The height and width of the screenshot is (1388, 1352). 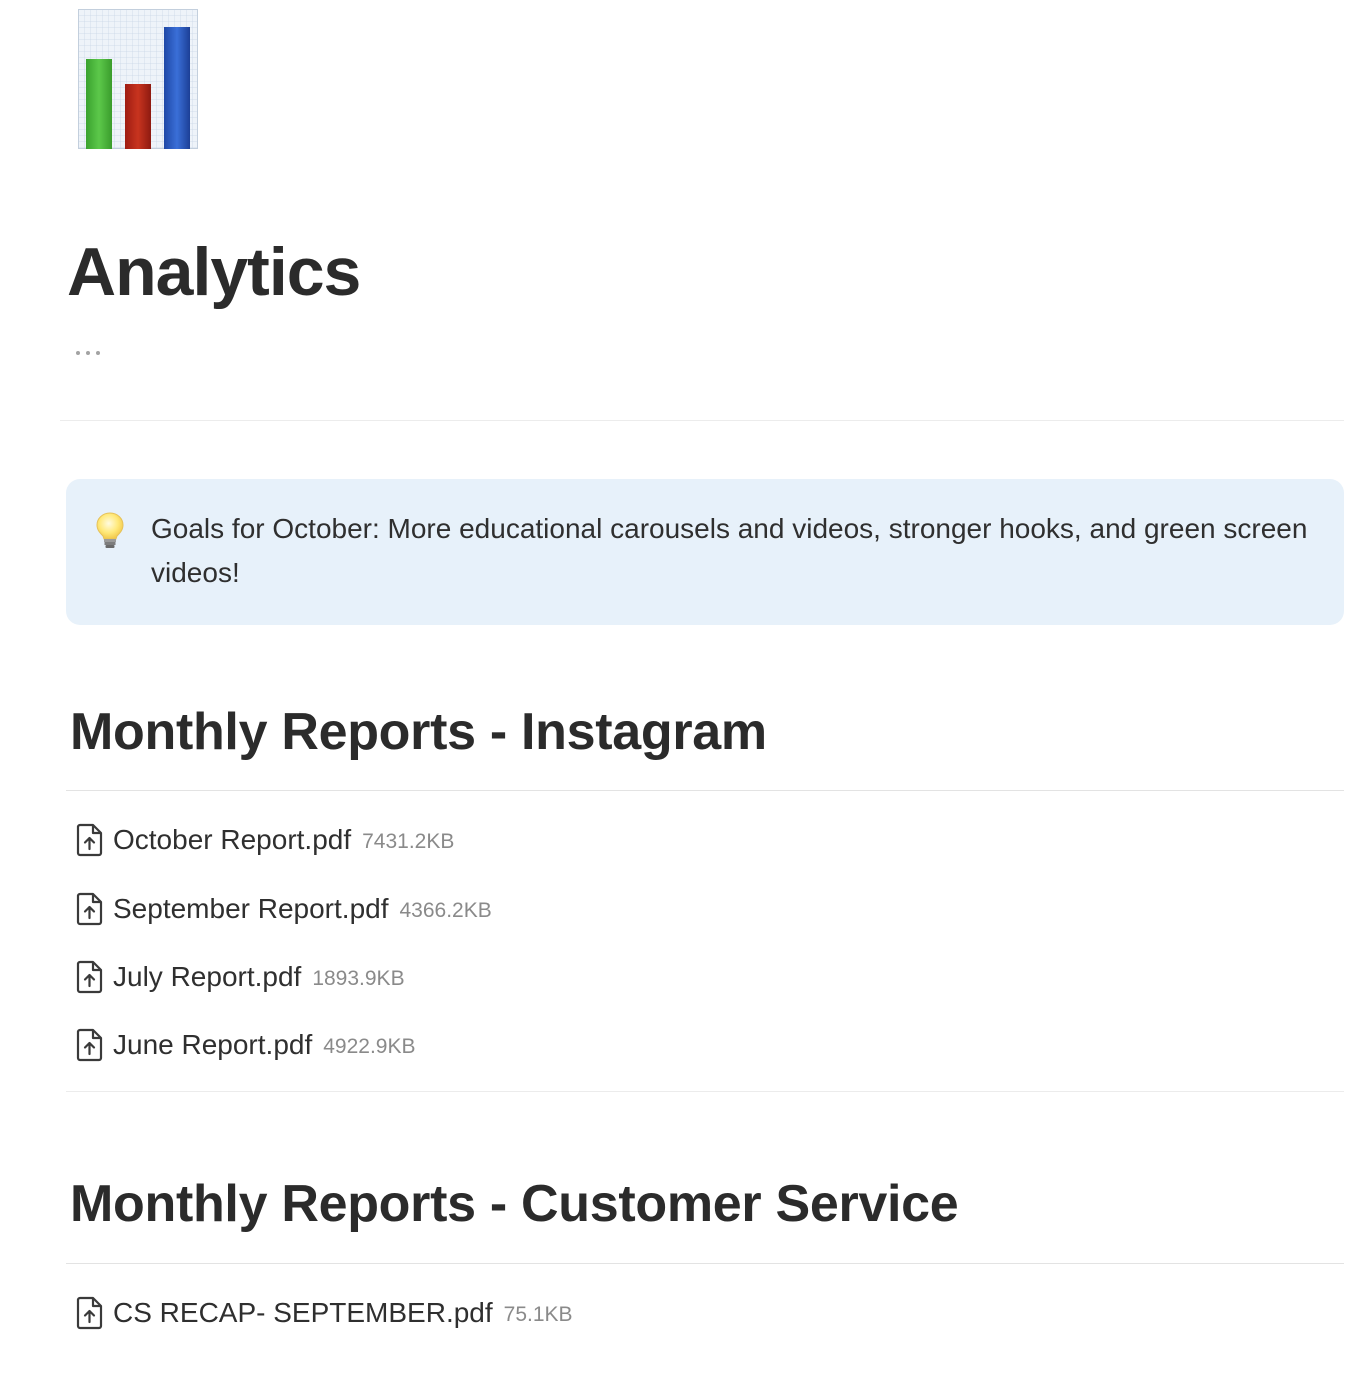 I want to click on file-size: 7431.2KB, so click(x=408, y=841).